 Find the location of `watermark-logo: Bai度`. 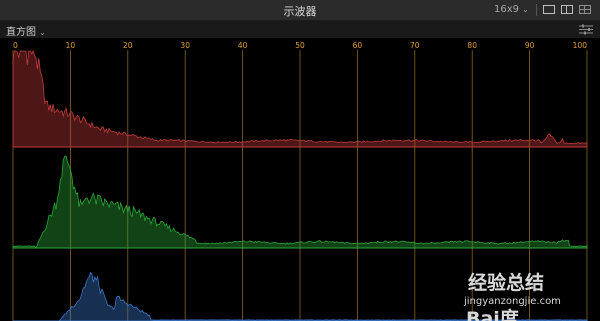

watermark-logo: Bai度 is located at coordinates (493, 314).